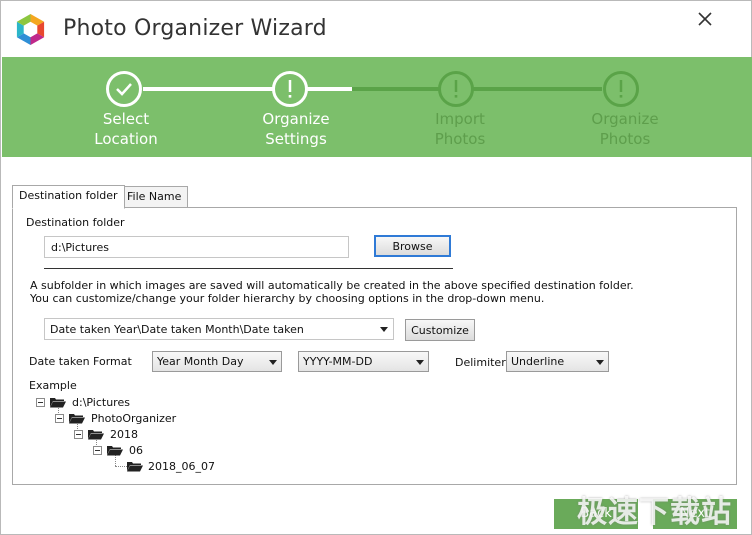  What do you see at coordinates (338, 361) in the screenshot?
I see `date-pattern-value: YYYY-MM-DD` at bounding box center [338, 361].